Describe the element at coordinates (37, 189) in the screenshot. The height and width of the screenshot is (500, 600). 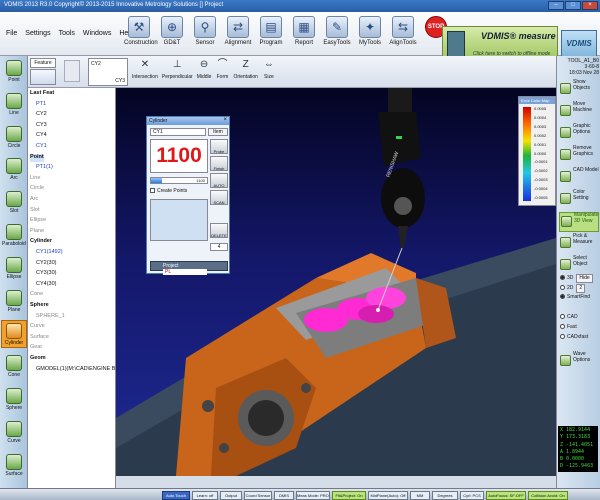
I see `tree-item: Circle` at that location.